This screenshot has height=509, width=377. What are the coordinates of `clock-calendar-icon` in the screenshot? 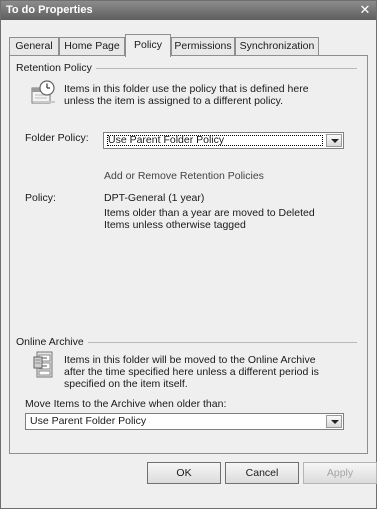 It's located at (44, 92).